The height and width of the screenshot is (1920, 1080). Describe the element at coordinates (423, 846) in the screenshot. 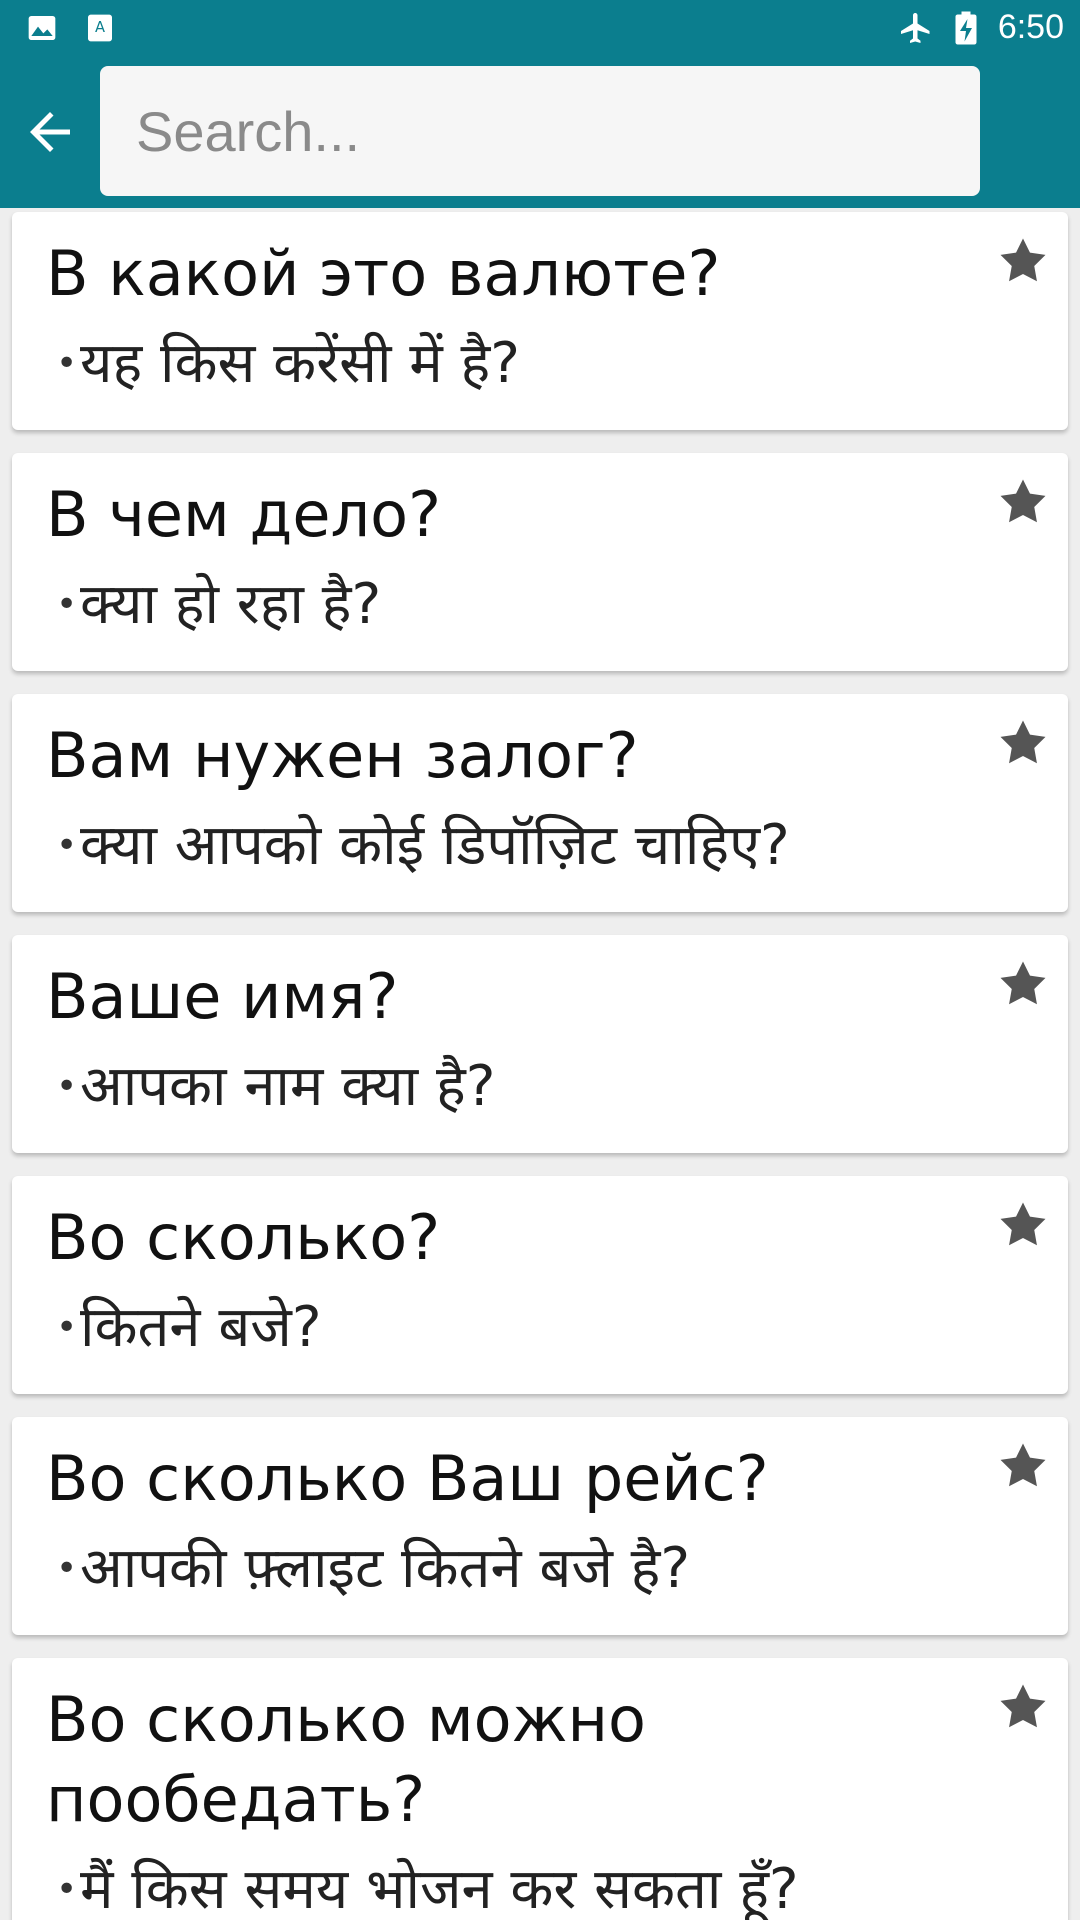

I see `phrase-hindi: क्या आपको कोई डिपॉज़िट चाहिए?` at that location.